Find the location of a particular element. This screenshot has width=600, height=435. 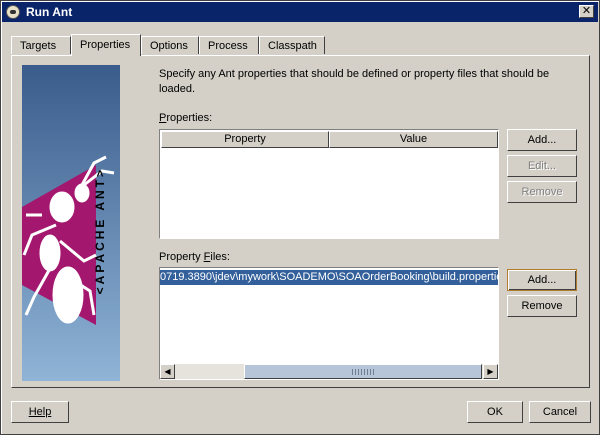

help-button: Help is located at coordinates (40, 412).